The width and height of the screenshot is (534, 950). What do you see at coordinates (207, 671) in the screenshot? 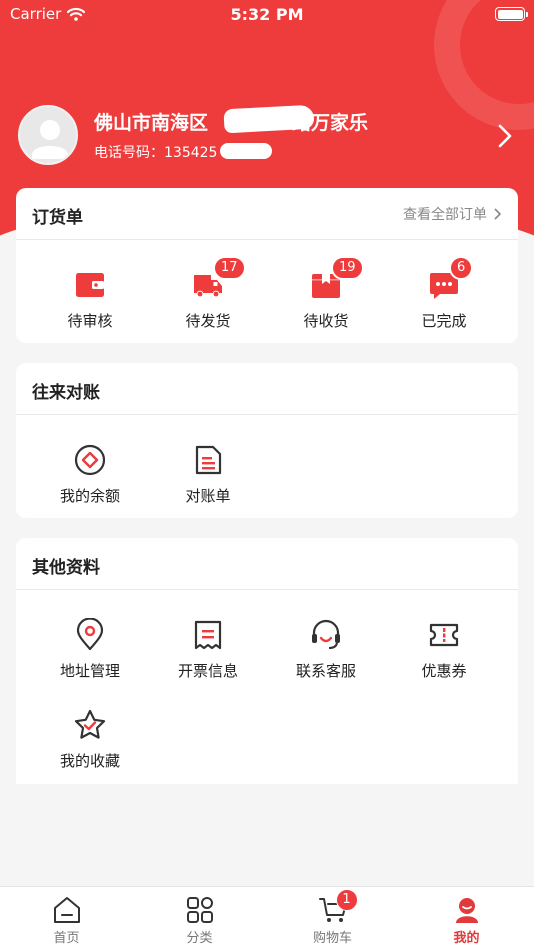
I see `entry-label: 开票信息` at bounding box center [207, 671].